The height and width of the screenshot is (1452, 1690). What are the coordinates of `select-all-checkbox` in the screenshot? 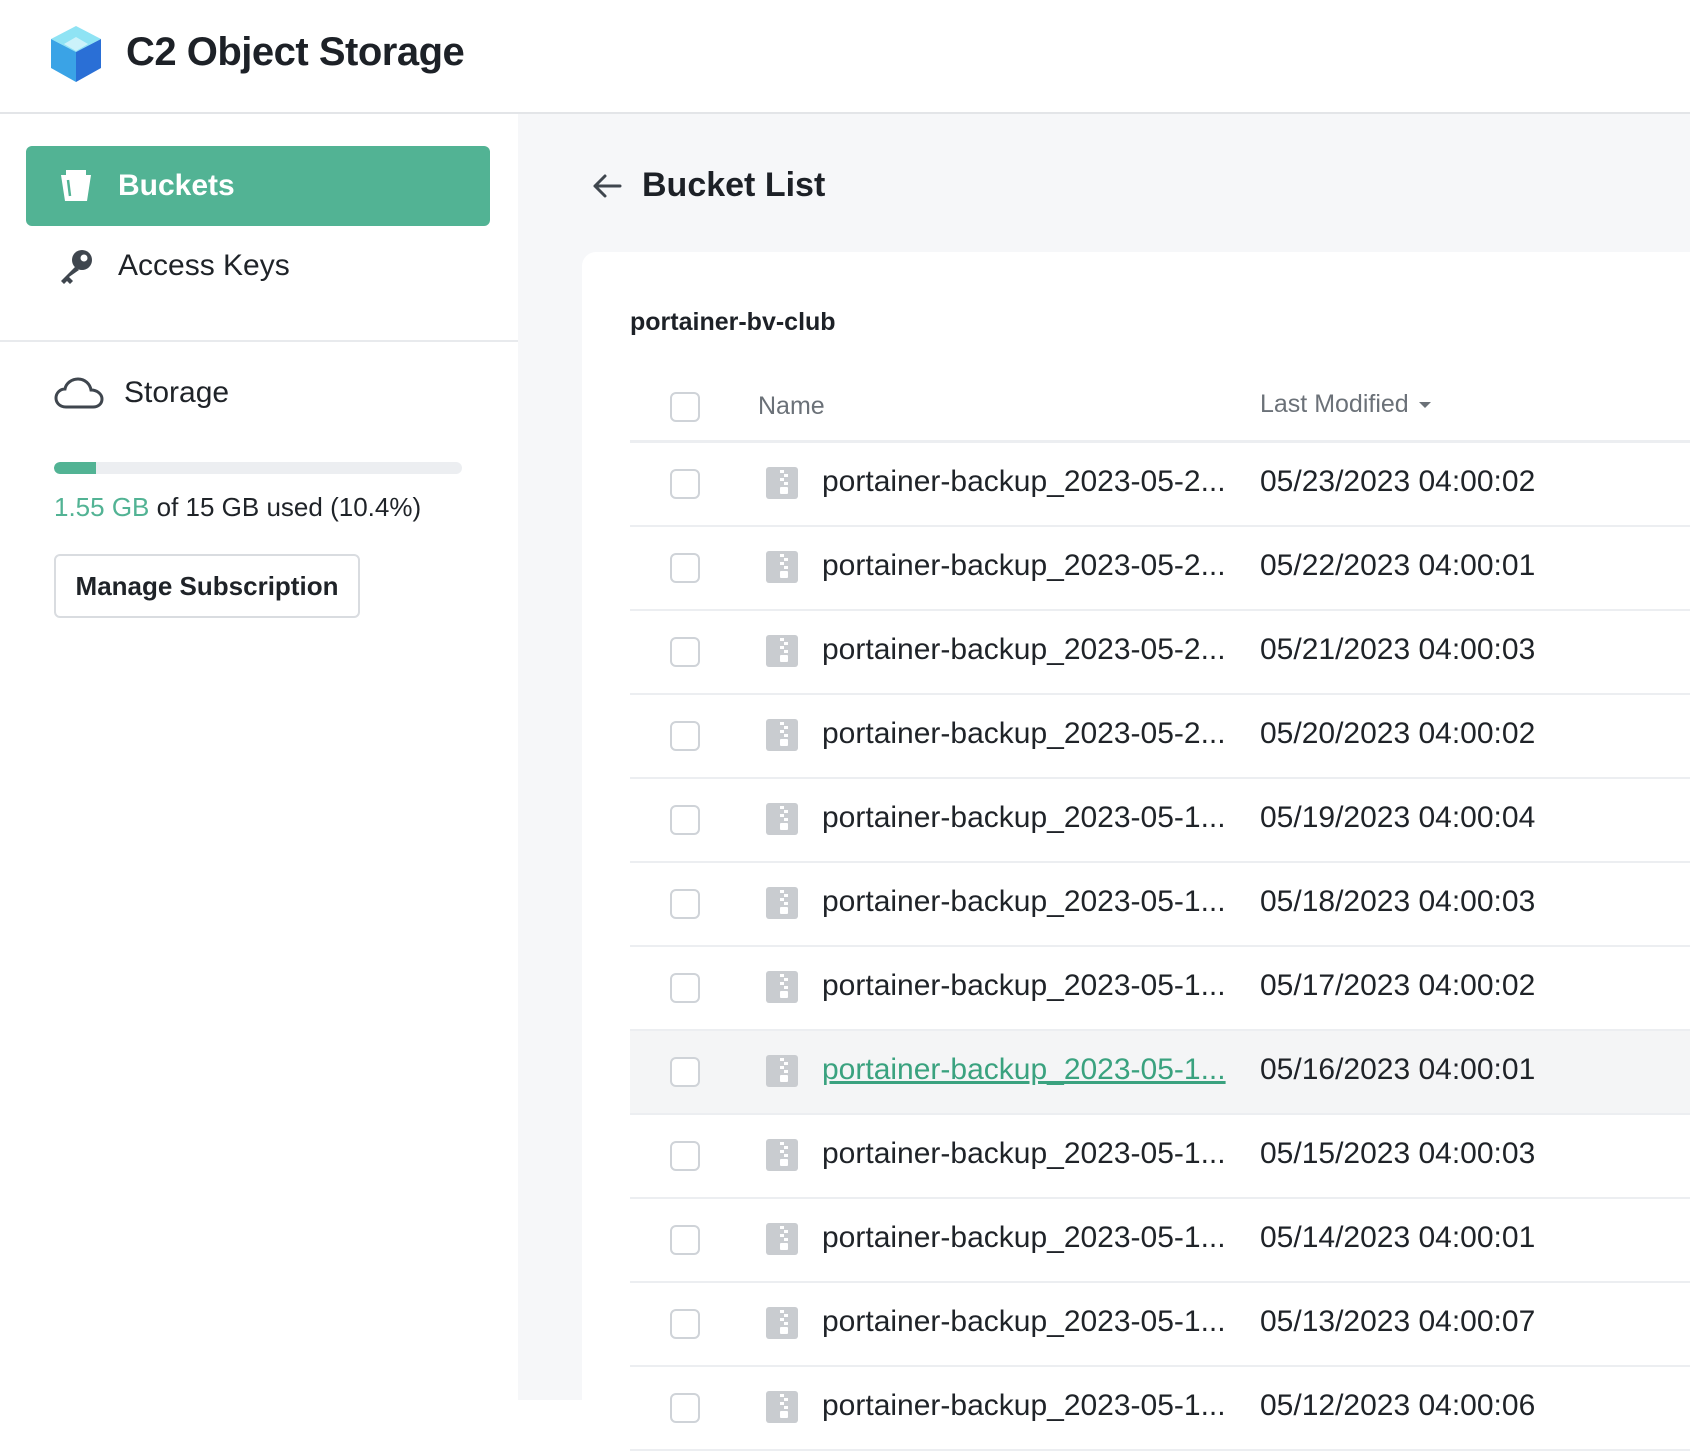 It's located at (685, 407).